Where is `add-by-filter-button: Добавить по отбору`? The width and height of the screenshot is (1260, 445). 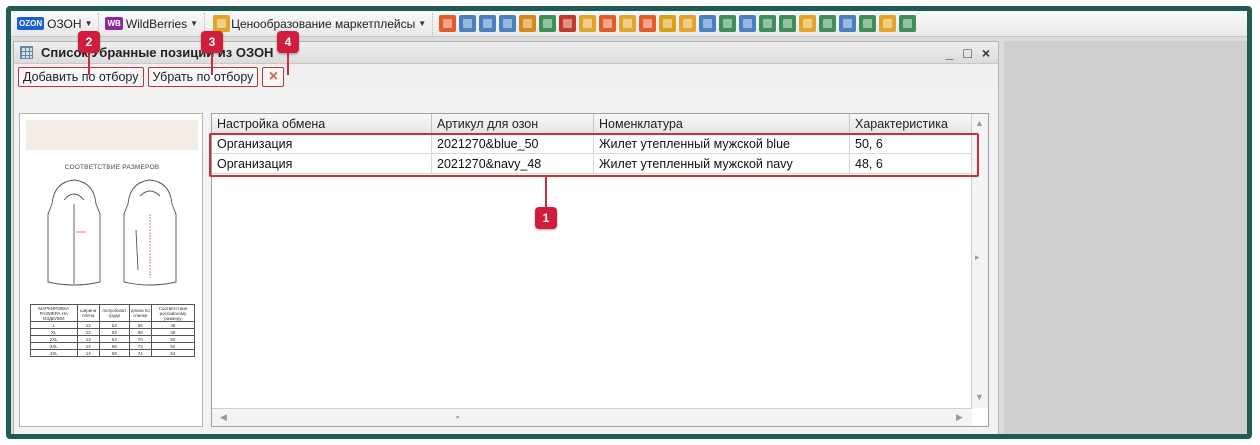 add-by-filter-button: Добавить по отбору is located at coordinates (81, 77).